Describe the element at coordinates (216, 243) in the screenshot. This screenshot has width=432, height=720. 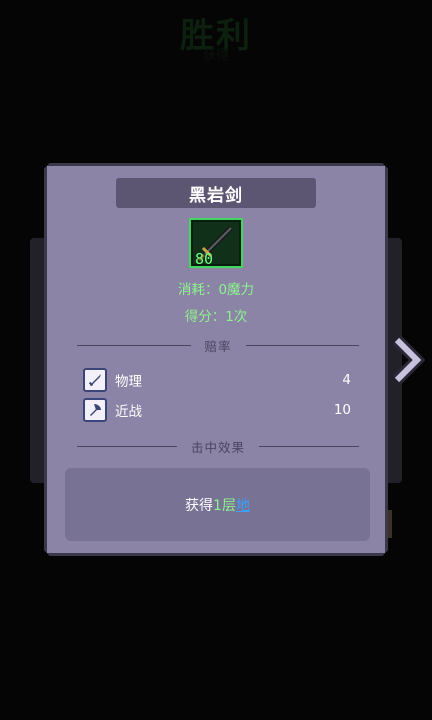
I see `item-slot: 80` at that location.